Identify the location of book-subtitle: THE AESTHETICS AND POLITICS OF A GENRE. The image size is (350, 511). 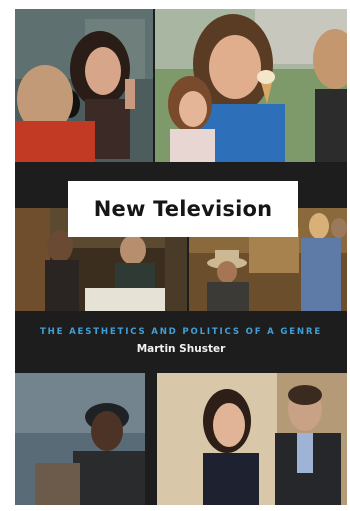
(181, 332).